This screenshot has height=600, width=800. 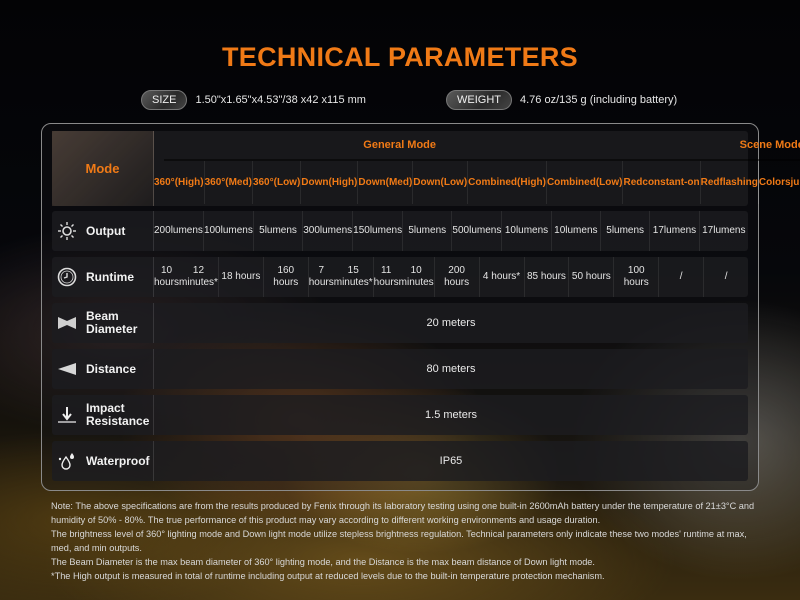 What do you see at coordinates (103, 277) in the screenshot?
I see `runtime-label: Runtime` at bounding box center [103, 277].